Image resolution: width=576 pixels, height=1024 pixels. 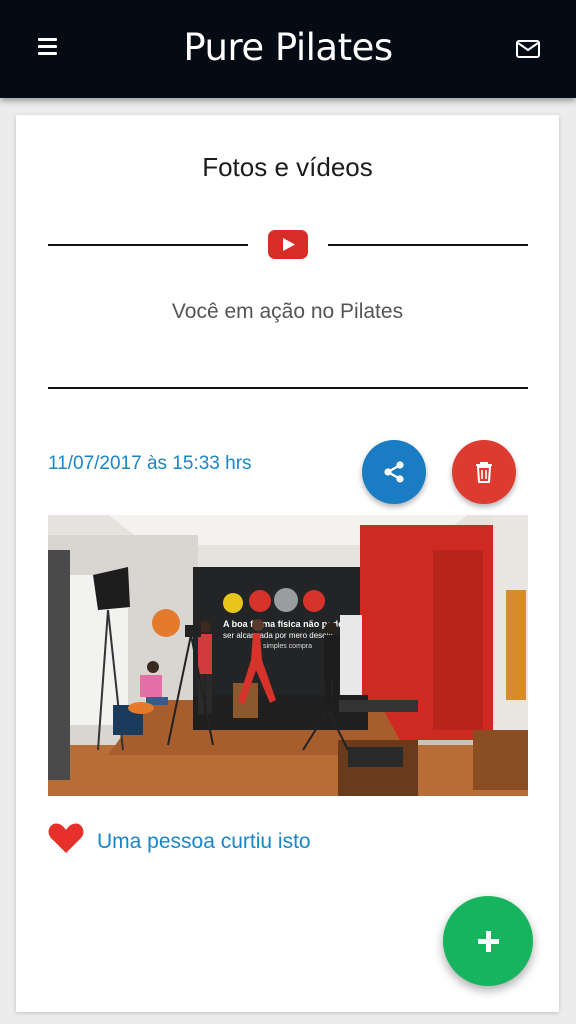 I want to click on divider-right, so click(x=428, y=245).